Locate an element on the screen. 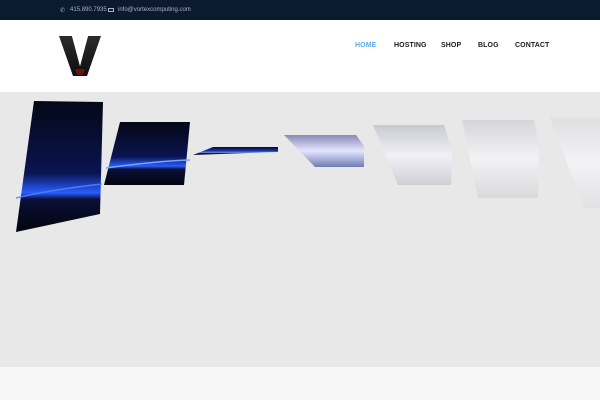 The height and width of the screenshot is (400, 600). nav-contact: CONTACT is located at coordinates (532, 45).